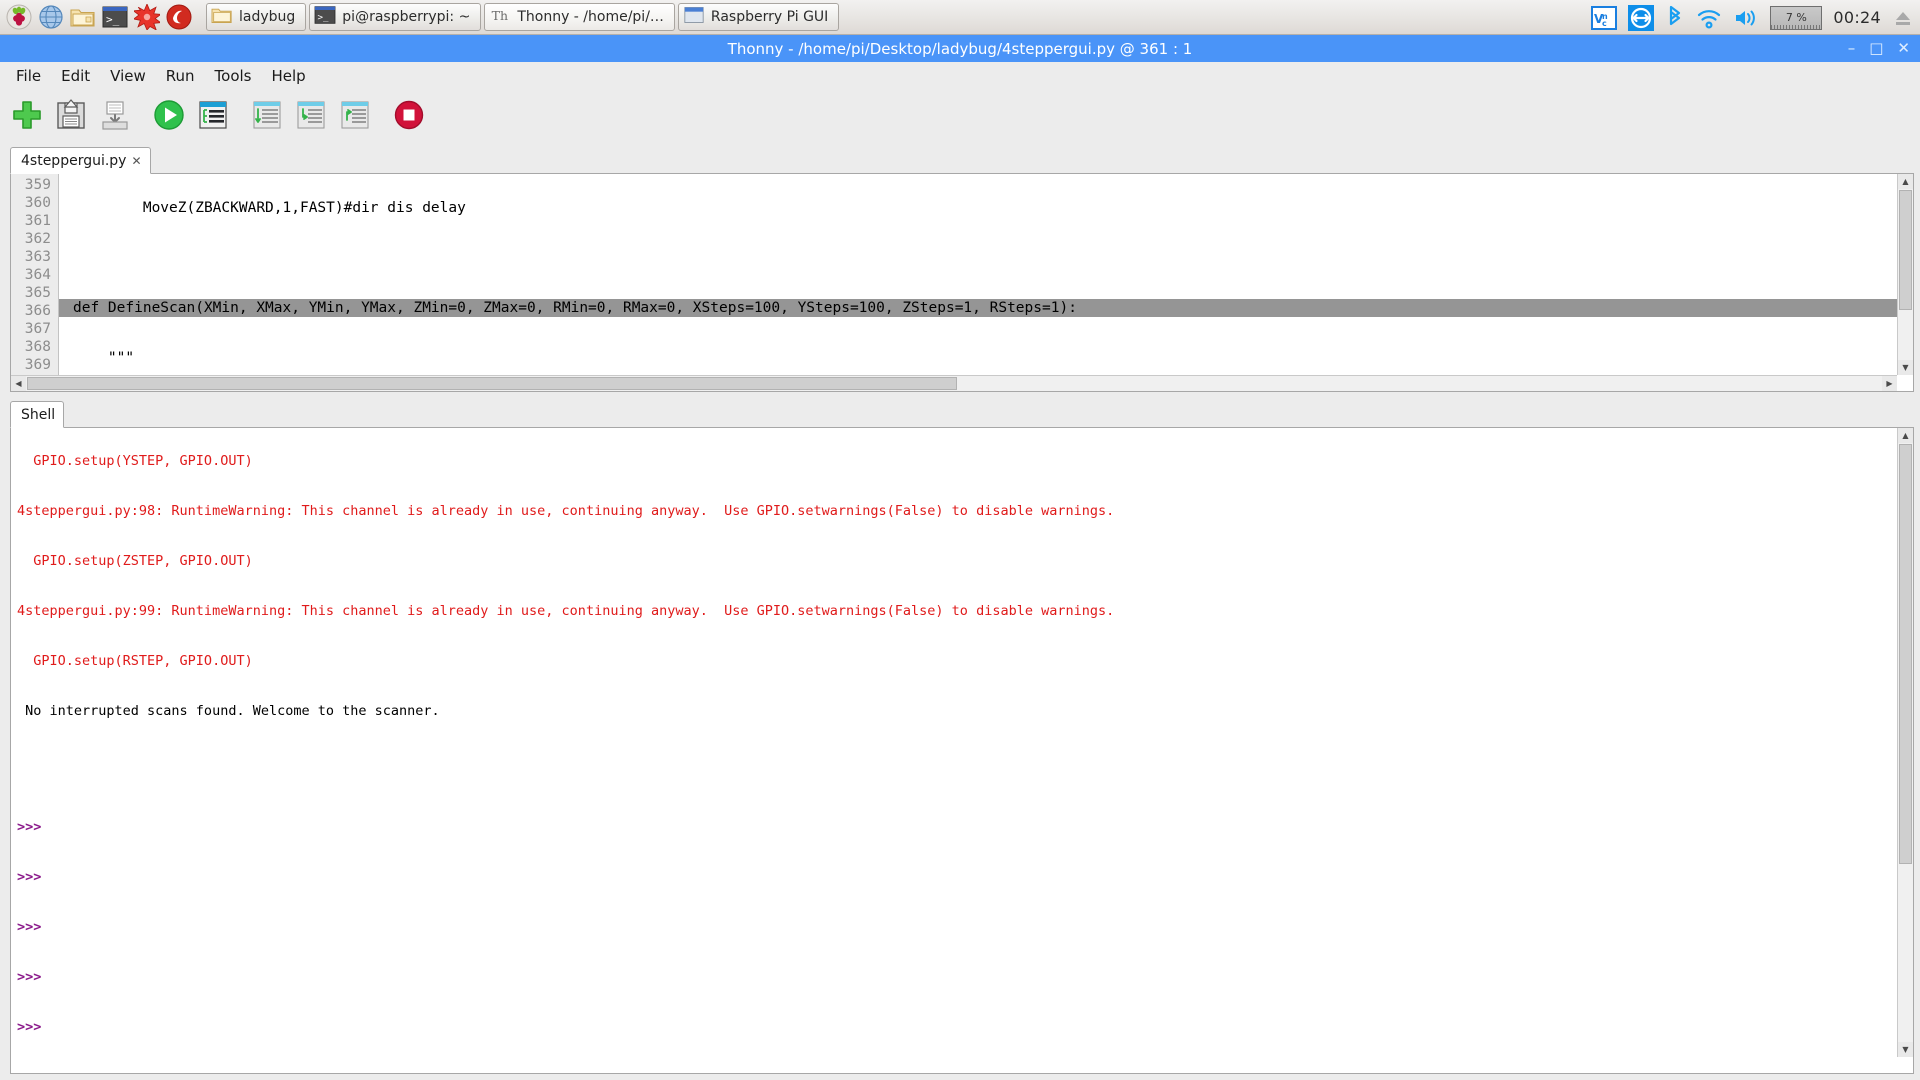 The image size is (1920, 1080). Describe the element at coordinates (289, 76) in the screenshot. I see `menu-help: Help` at that location.